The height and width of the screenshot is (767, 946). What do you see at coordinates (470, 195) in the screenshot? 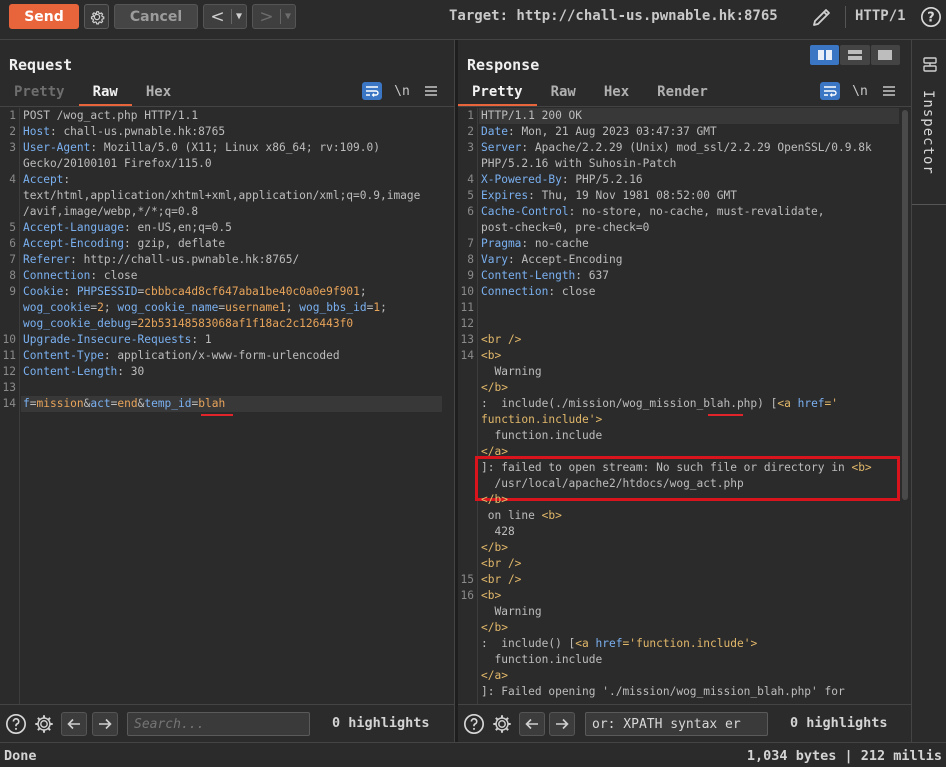
I see `line-number: 5` at bounding box center [470, 195].